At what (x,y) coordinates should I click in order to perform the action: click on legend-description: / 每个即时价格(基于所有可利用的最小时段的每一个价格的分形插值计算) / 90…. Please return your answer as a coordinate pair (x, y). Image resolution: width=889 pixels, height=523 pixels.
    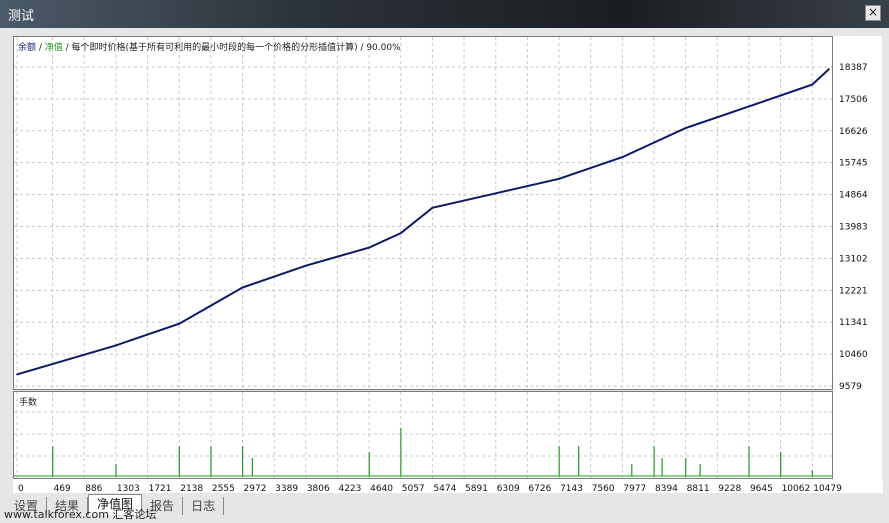
    Looking at the image, I should click on (231, 48).